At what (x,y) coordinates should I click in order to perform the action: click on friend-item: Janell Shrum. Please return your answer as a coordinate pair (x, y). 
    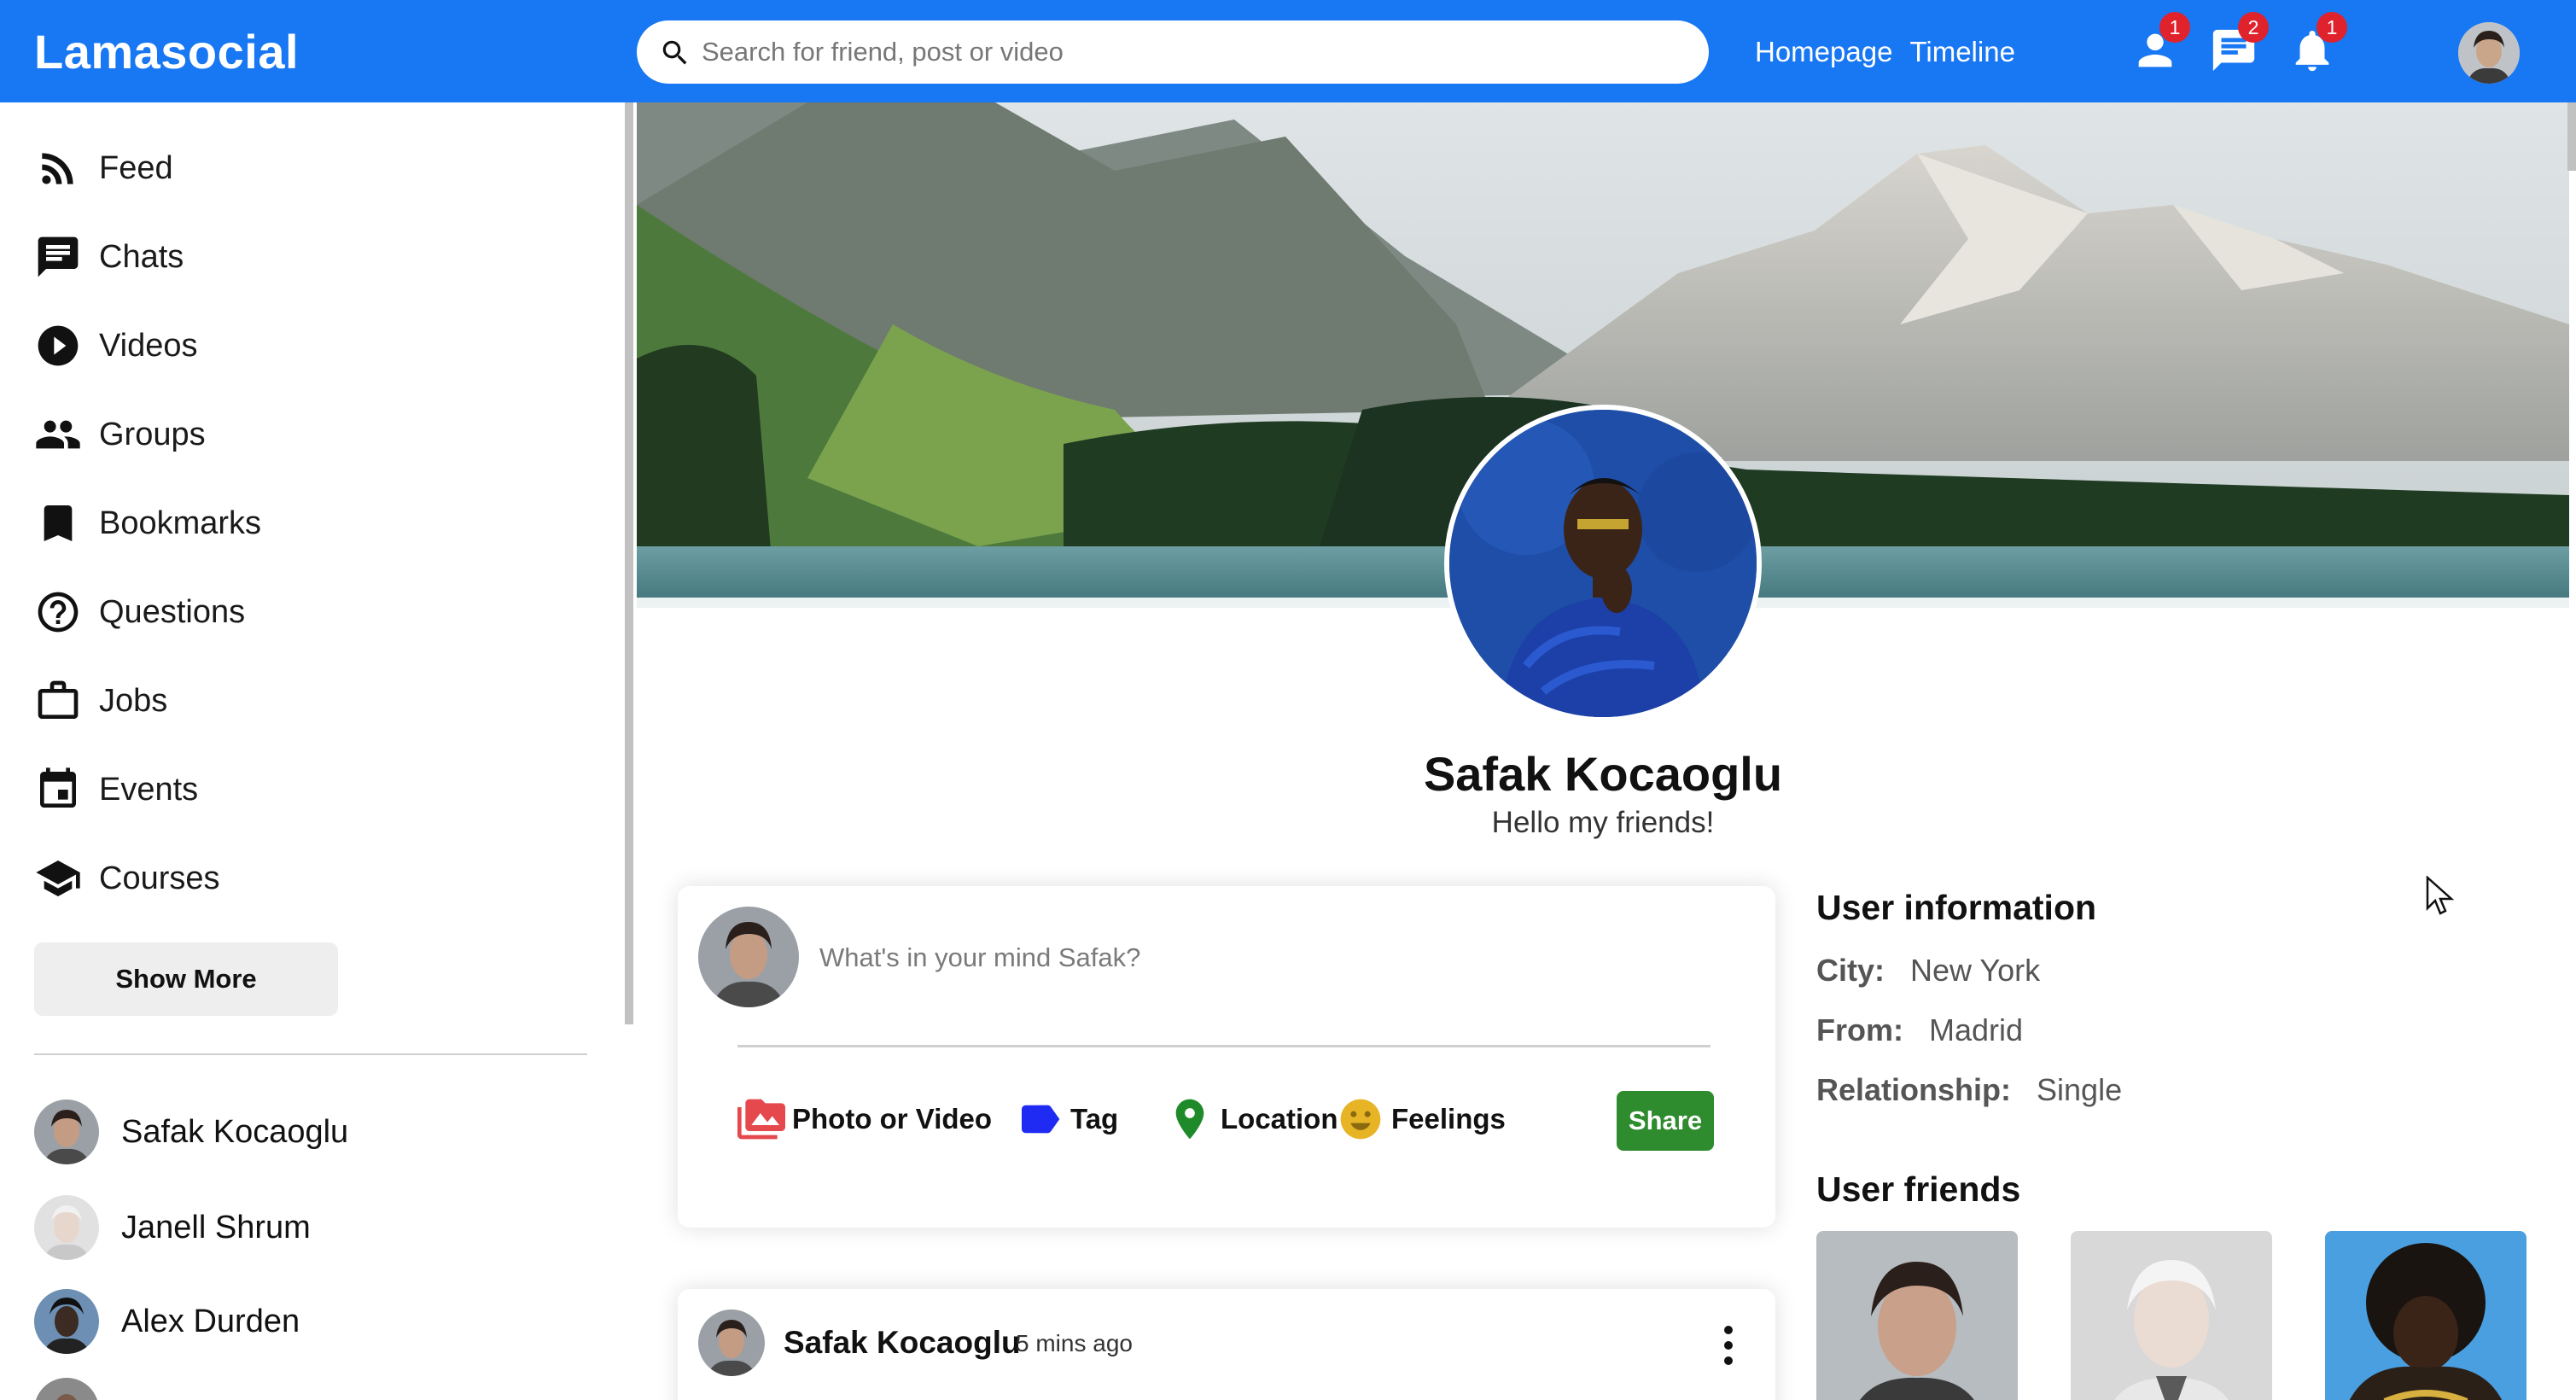
    Looking at the image, I should click on (172, 1227).